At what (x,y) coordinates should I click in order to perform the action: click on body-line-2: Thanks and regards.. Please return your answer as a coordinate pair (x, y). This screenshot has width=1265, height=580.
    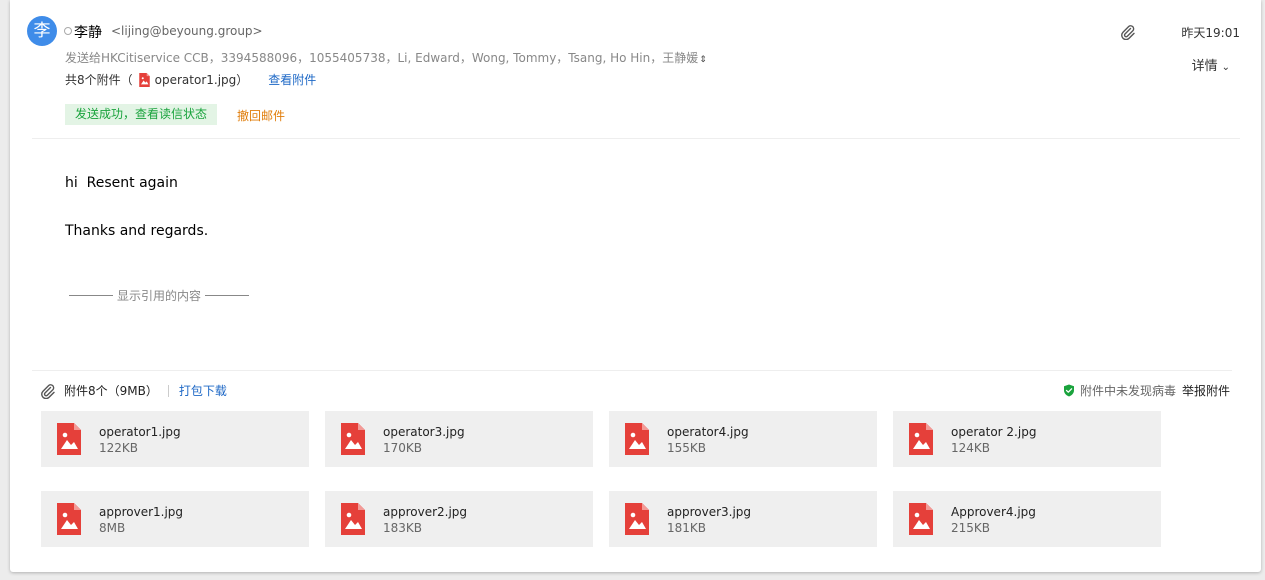
    Looking at the image, I should click on (137, 231).